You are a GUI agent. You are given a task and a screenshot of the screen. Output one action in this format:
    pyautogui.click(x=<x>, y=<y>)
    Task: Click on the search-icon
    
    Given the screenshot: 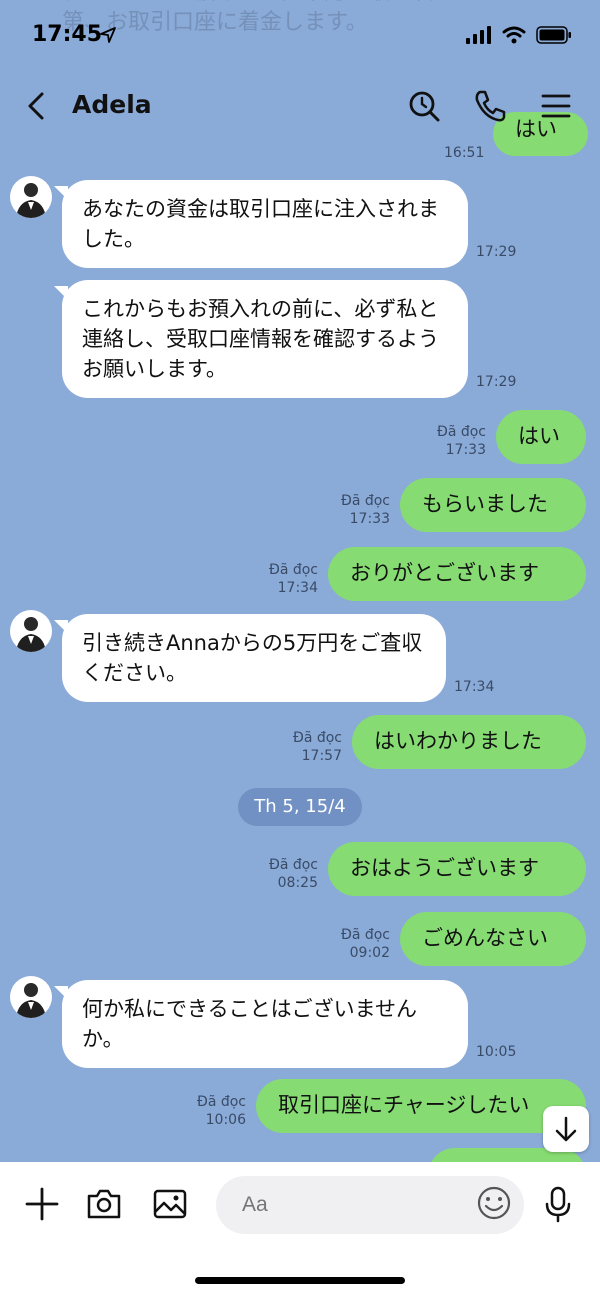 What is the action you would take?
    pyautogui.click(x=424, y=106)
    